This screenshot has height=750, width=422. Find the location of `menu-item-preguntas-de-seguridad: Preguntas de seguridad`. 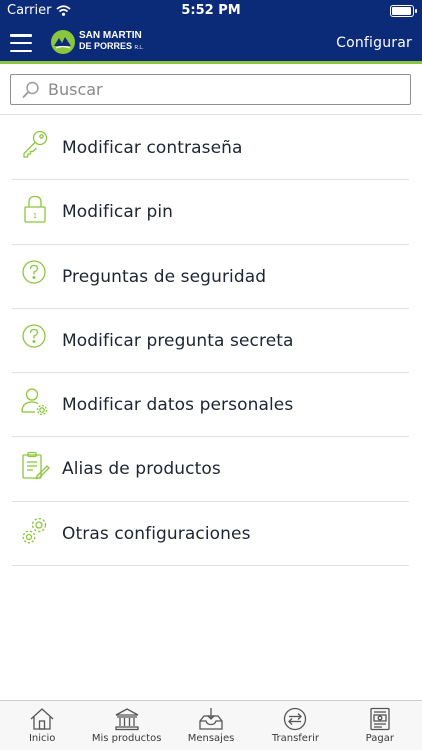

menu-item-preguntas-de-seguridad: Preguntas de seguridad is located at coordinates (210, 277).